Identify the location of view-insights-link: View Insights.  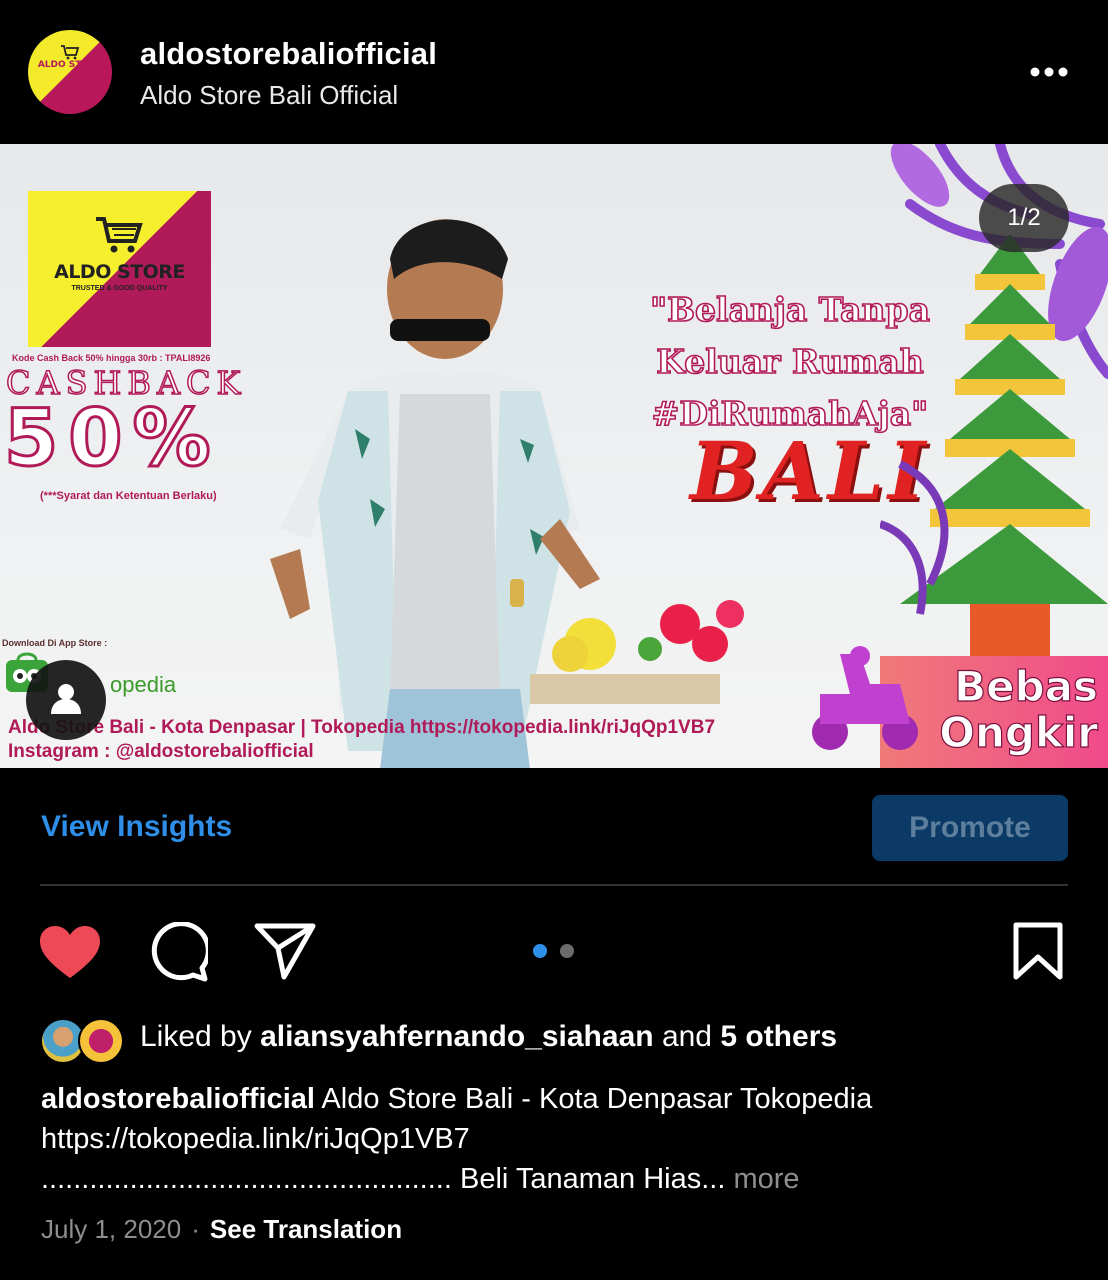
(136, 827).